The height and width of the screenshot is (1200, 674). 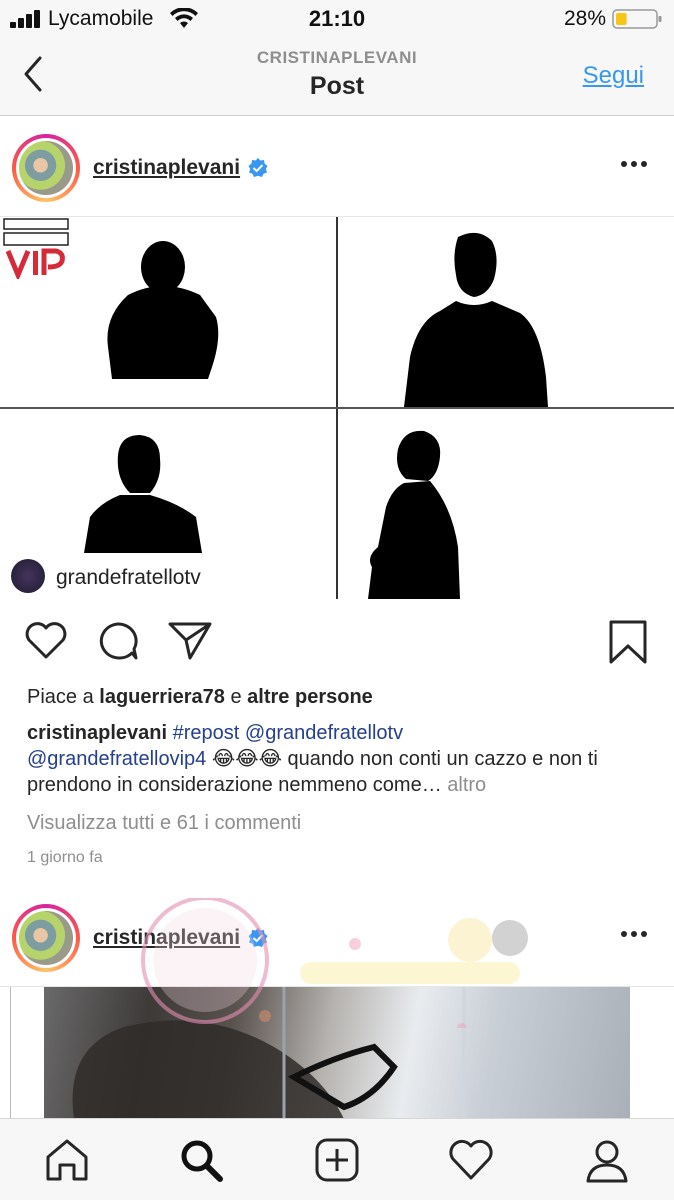 I want to click on page-title: Post, so click(x=337, y=86).